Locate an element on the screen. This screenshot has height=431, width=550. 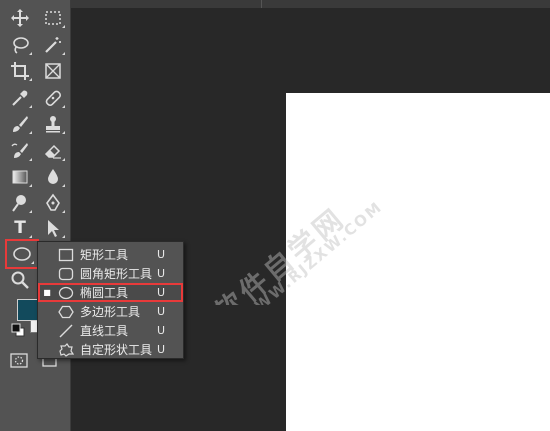
tools-panel: T is located at coordinates (35, 215).